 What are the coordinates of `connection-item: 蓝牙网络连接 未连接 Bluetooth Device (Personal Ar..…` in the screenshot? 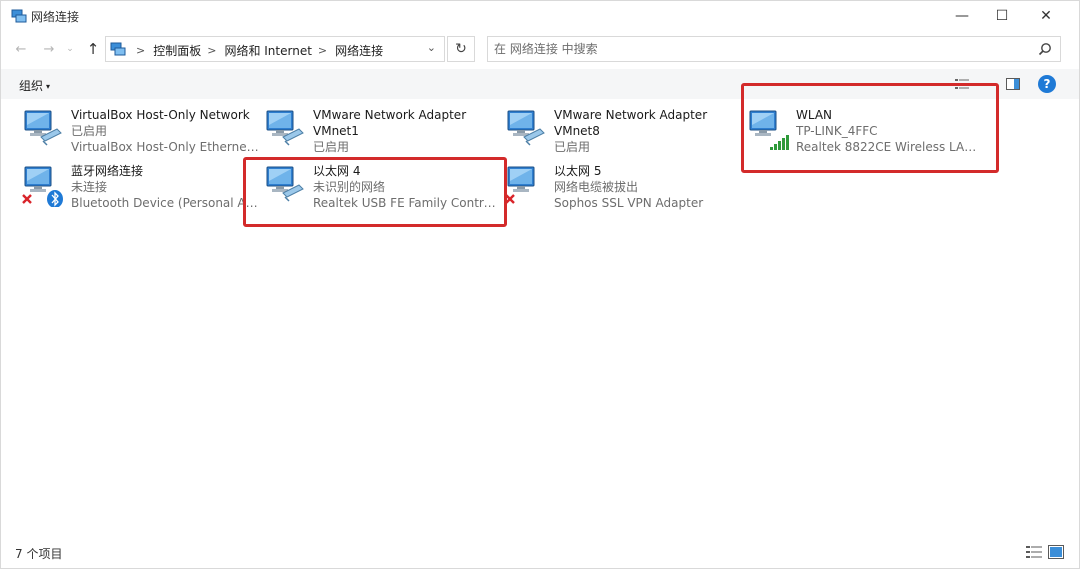 It's located at (141, 190).